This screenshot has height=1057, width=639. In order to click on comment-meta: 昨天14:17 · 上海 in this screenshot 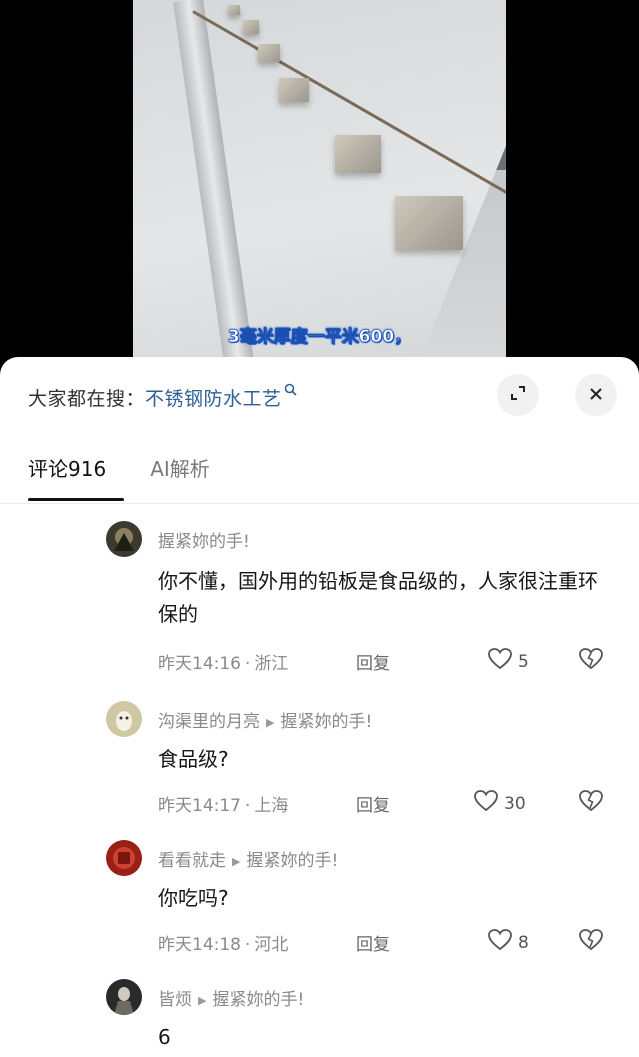, I will do `click(223, 806)`.